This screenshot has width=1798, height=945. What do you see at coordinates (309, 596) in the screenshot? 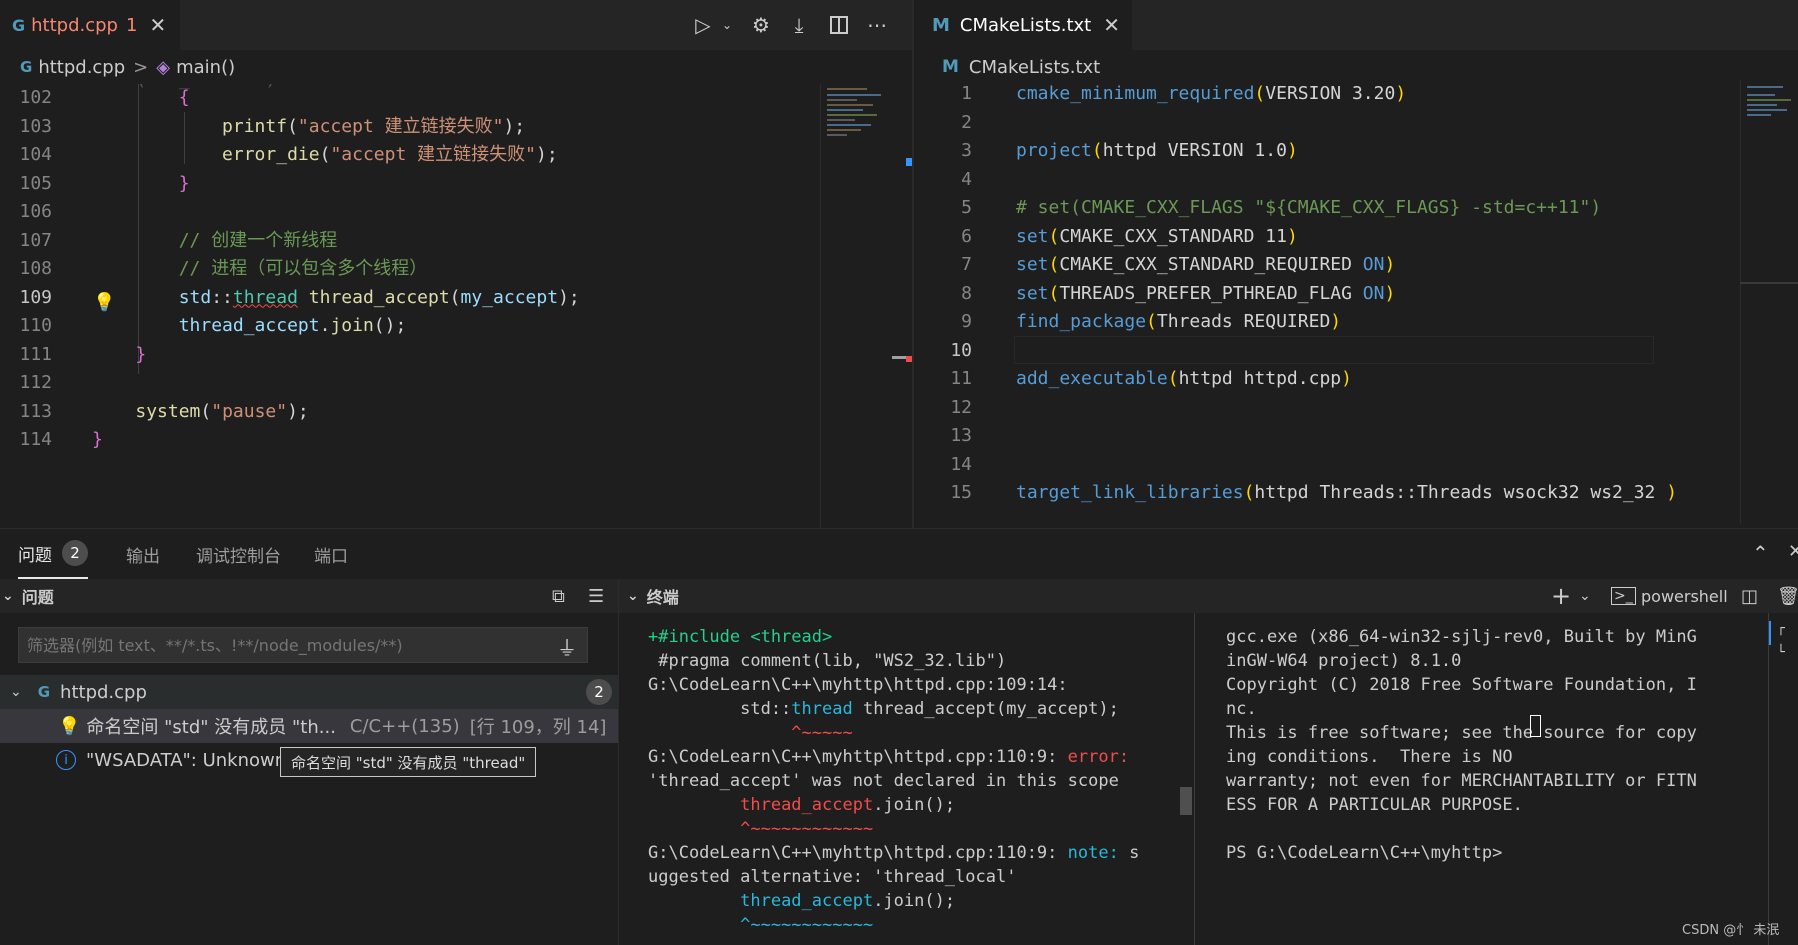
I see `problems-header: ⌄ 问题 ⧉ ☰` at bounding box center [309, 596].